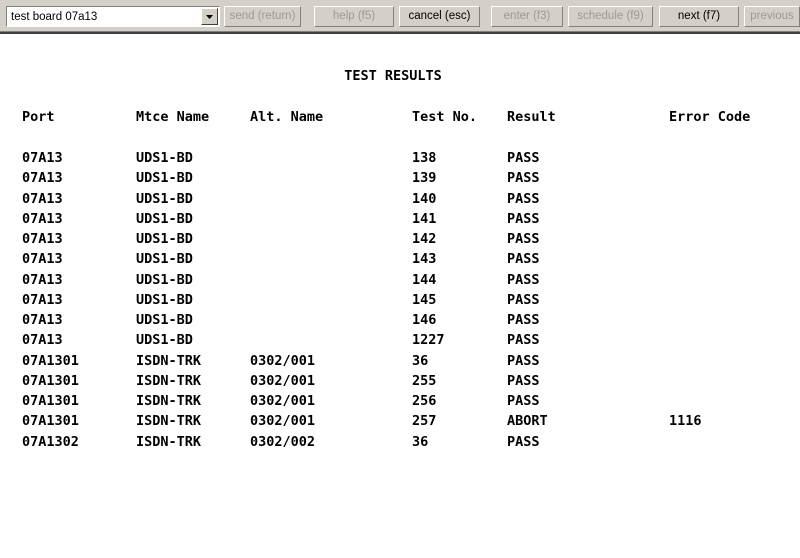 The image size is (800, 558). What do you see at coordinates (424, 320) in the screenshot?
I see `cell-test-no: 146` at bounding box center [424, 320].